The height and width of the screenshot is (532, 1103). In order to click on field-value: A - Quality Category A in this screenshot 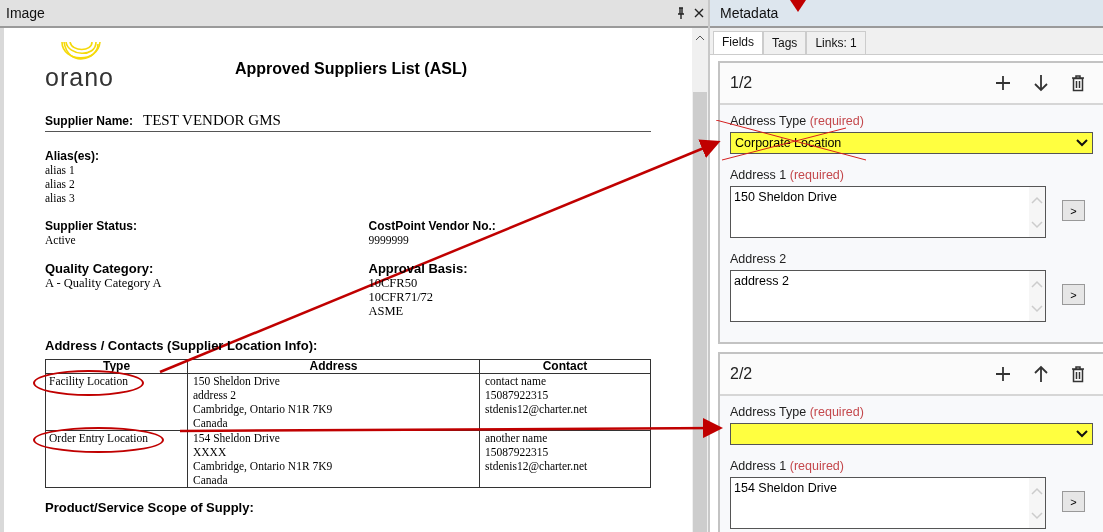, I will do `click(104, 283)`.